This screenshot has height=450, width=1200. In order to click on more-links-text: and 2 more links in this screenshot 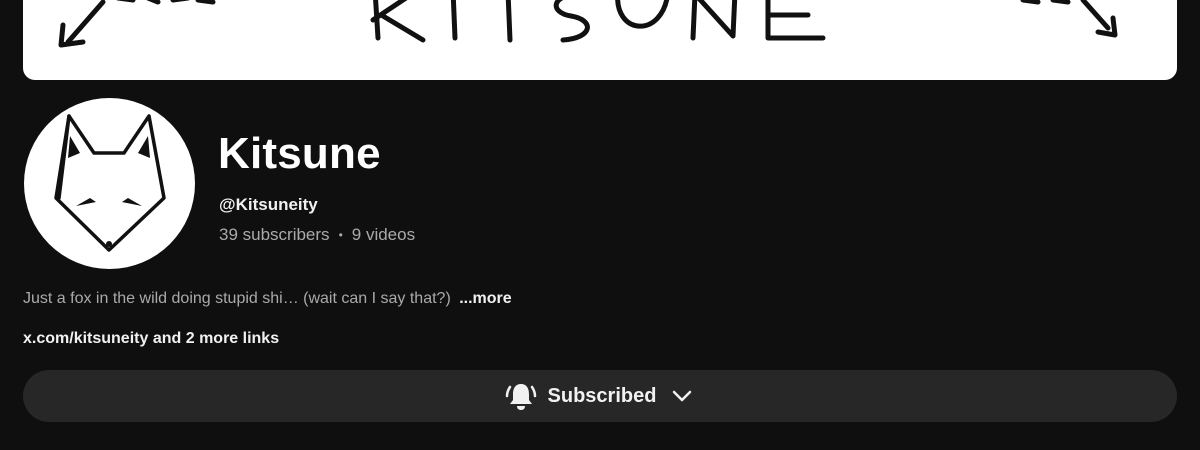, I will do `click(216, 338)`.